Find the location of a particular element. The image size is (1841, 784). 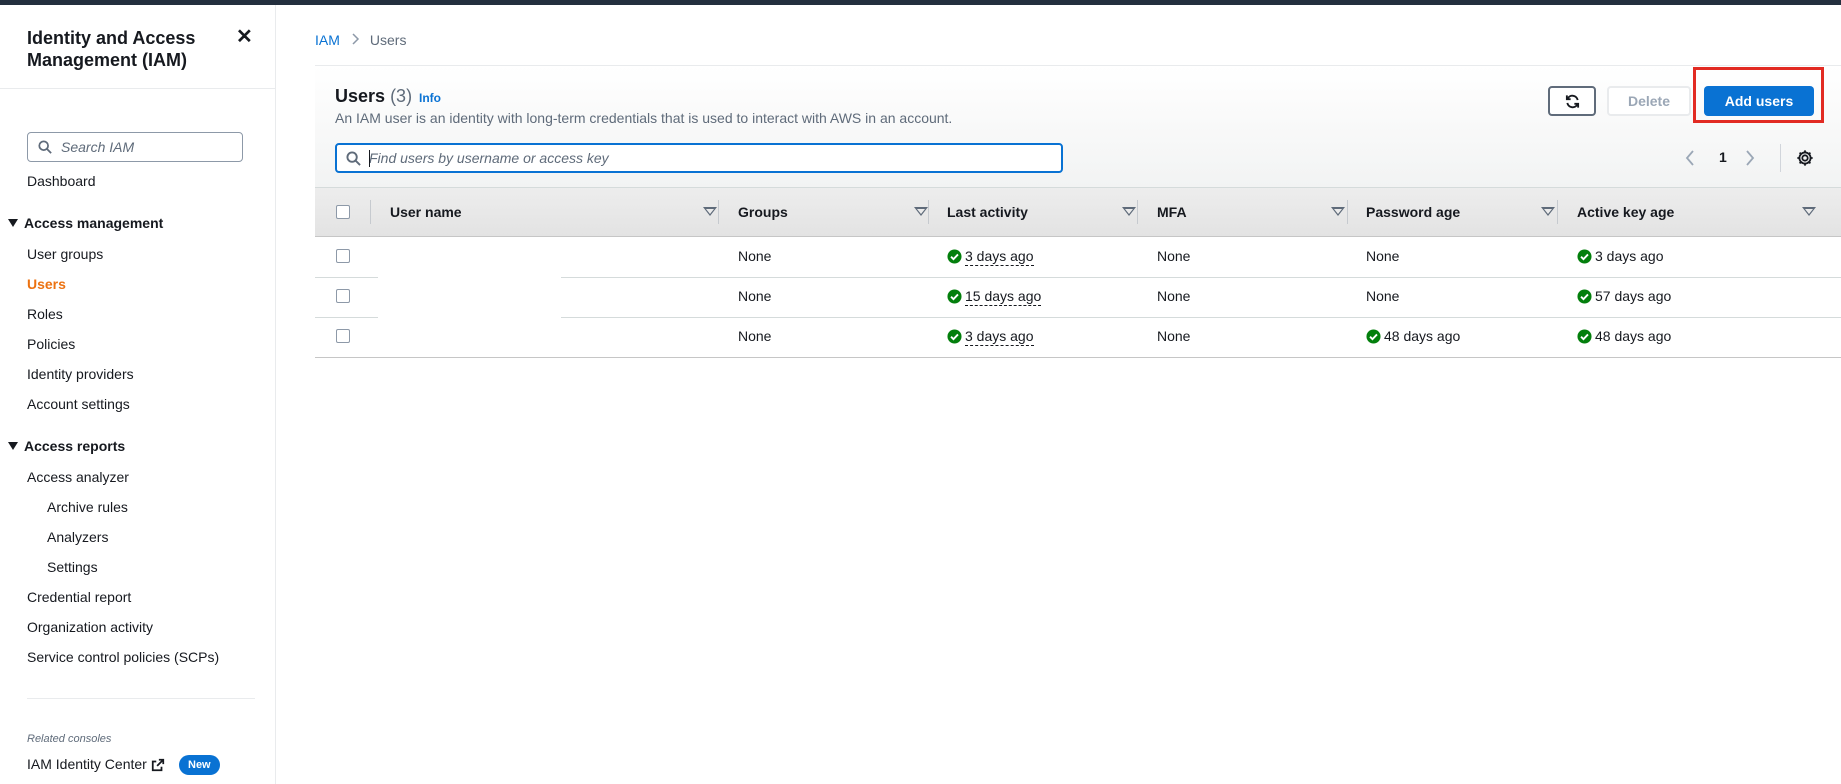

external-link-icon is located at coordinates (157, 765).